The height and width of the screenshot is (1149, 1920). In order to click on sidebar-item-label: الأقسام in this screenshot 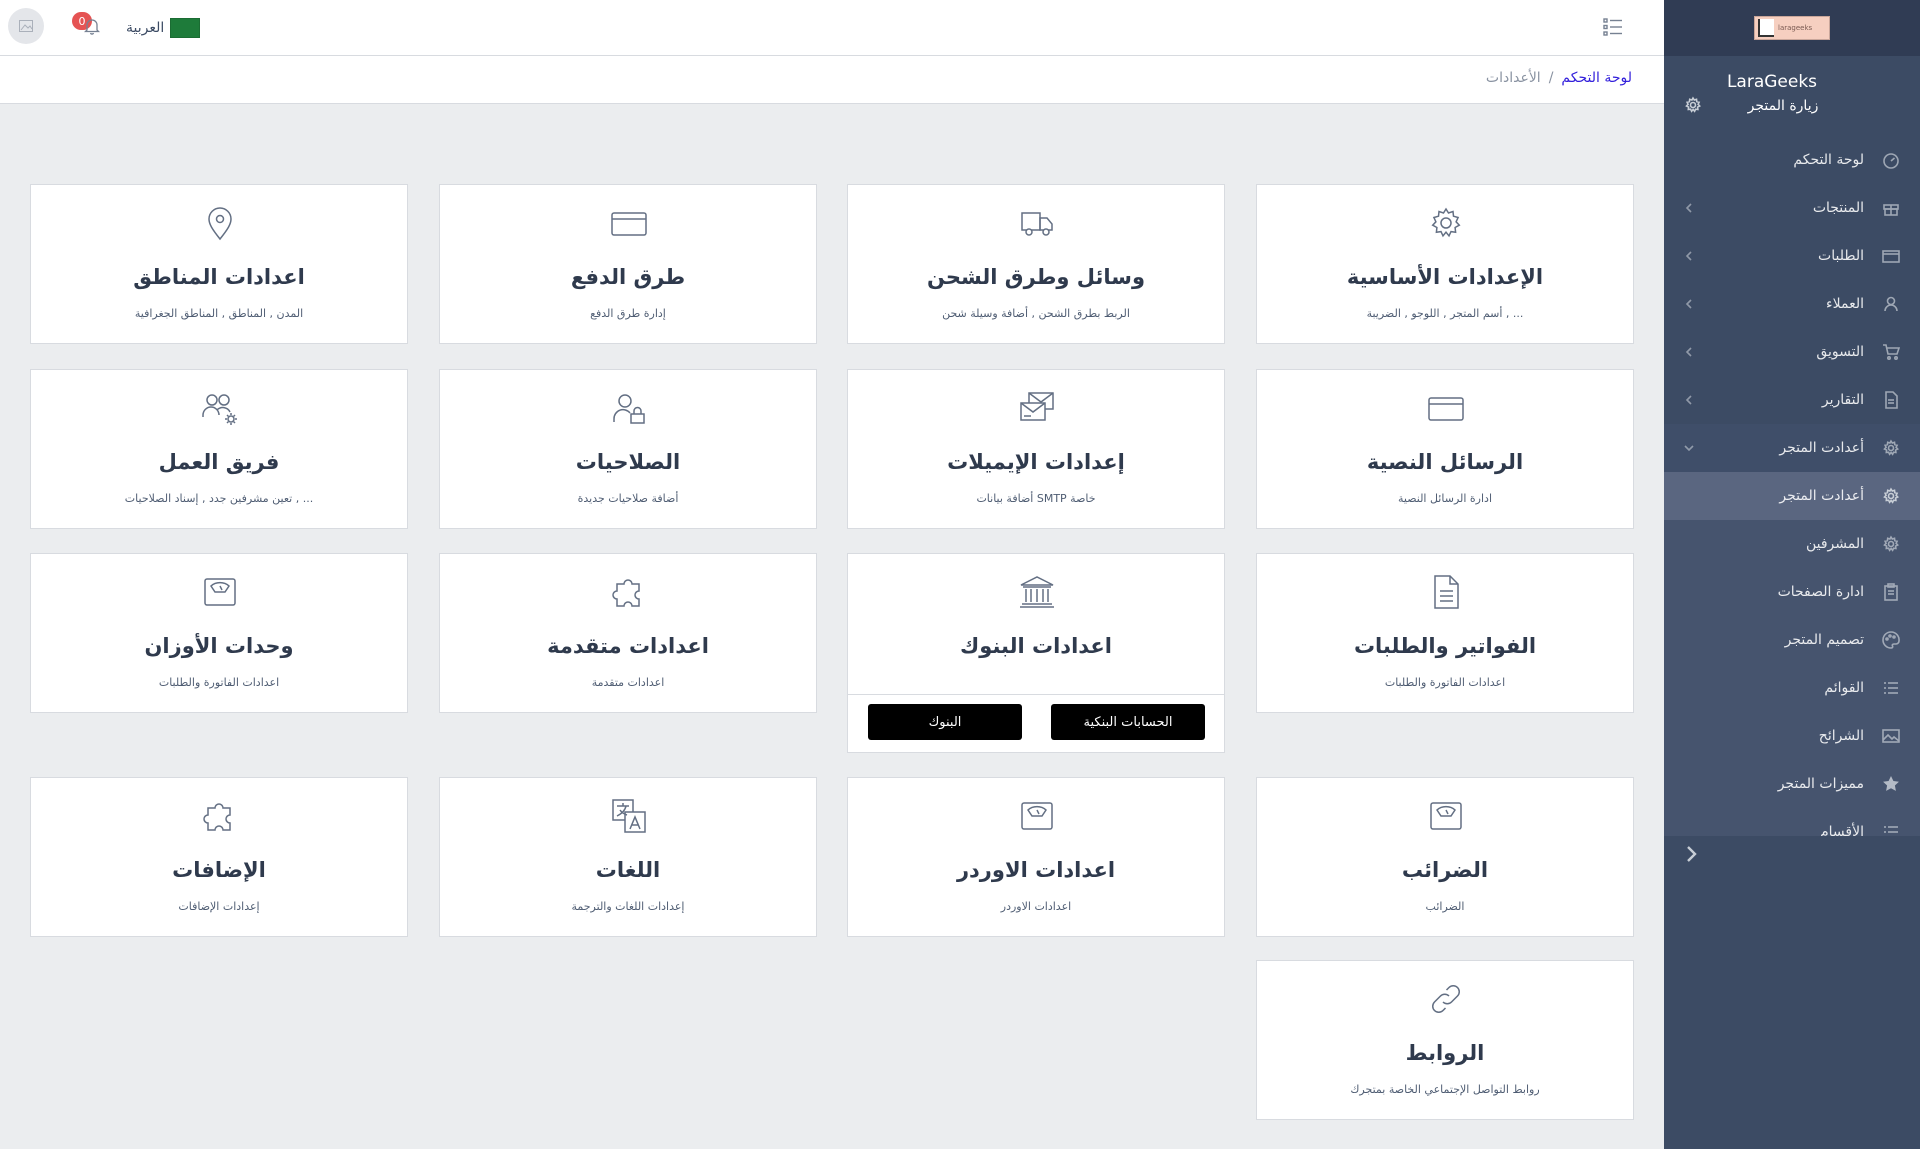, I will do `click(1842, 830)`.